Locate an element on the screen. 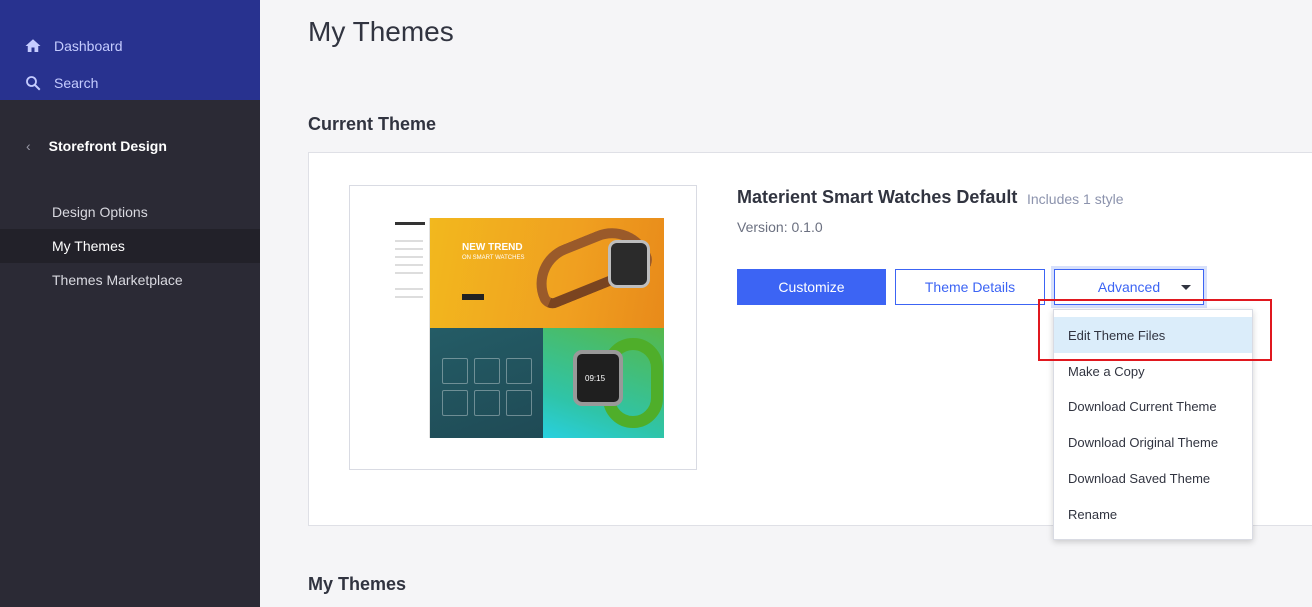  theme-details-button: Theme Details is located at coordinates (970, 287).